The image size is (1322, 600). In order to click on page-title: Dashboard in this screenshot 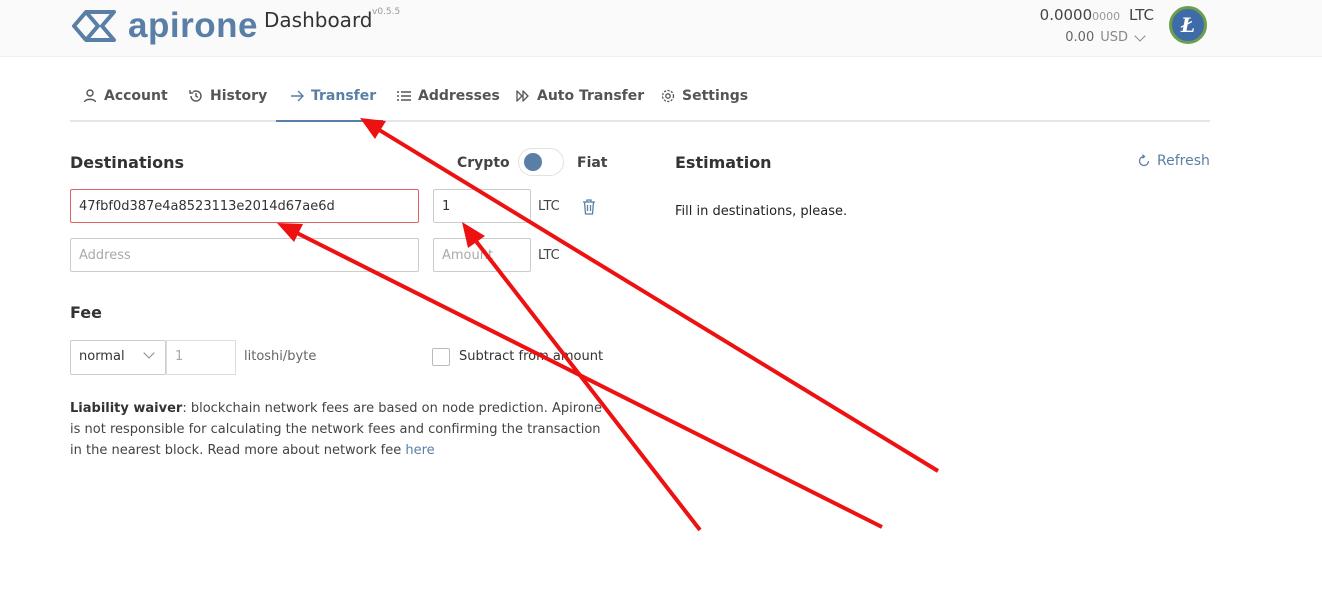, I will do `click(318, 20)`.